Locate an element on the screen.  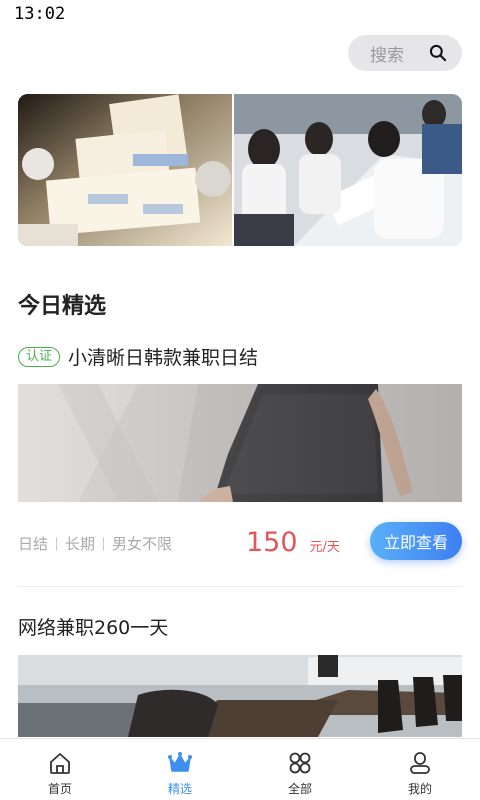
tag-gender: 男女不限 is located at coordinates (142, 544).